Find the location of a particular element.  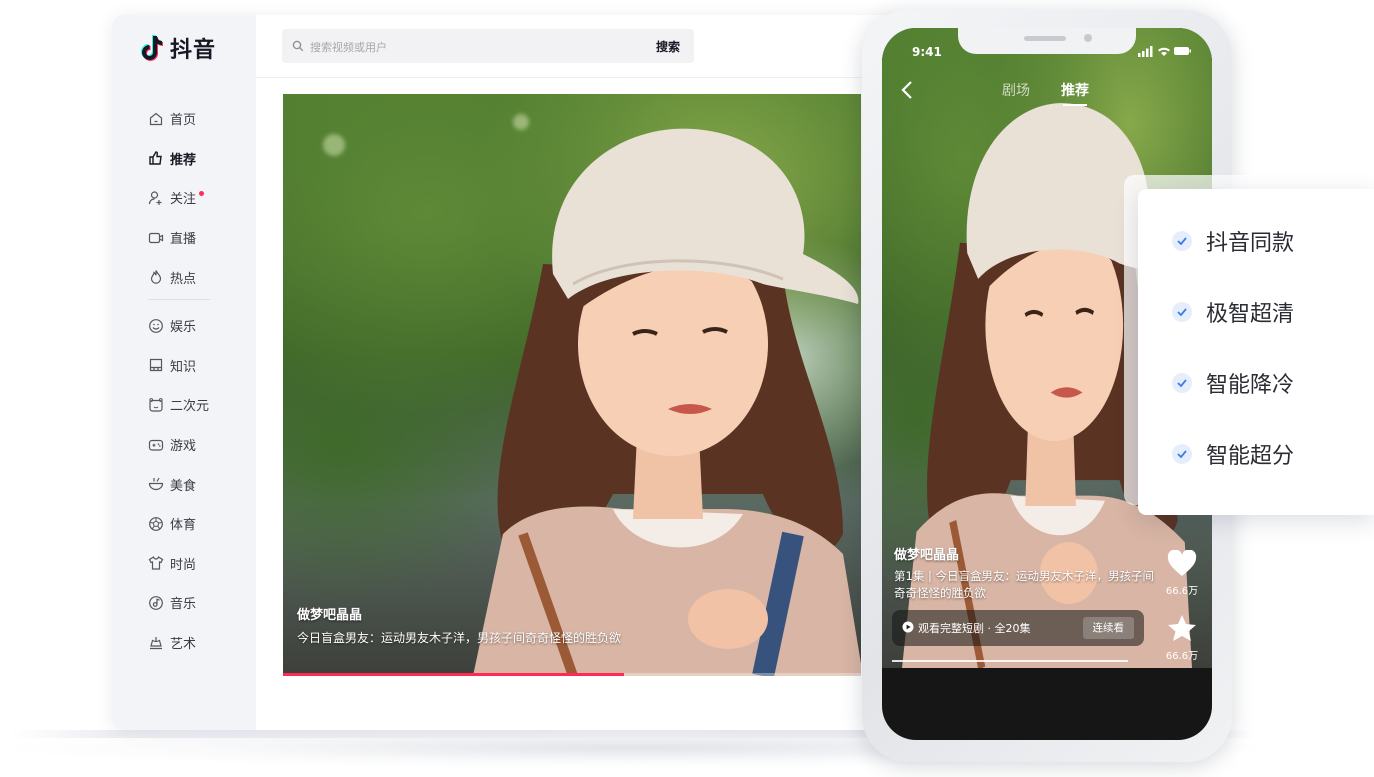

search-icon is located at coordinates (298, 46).